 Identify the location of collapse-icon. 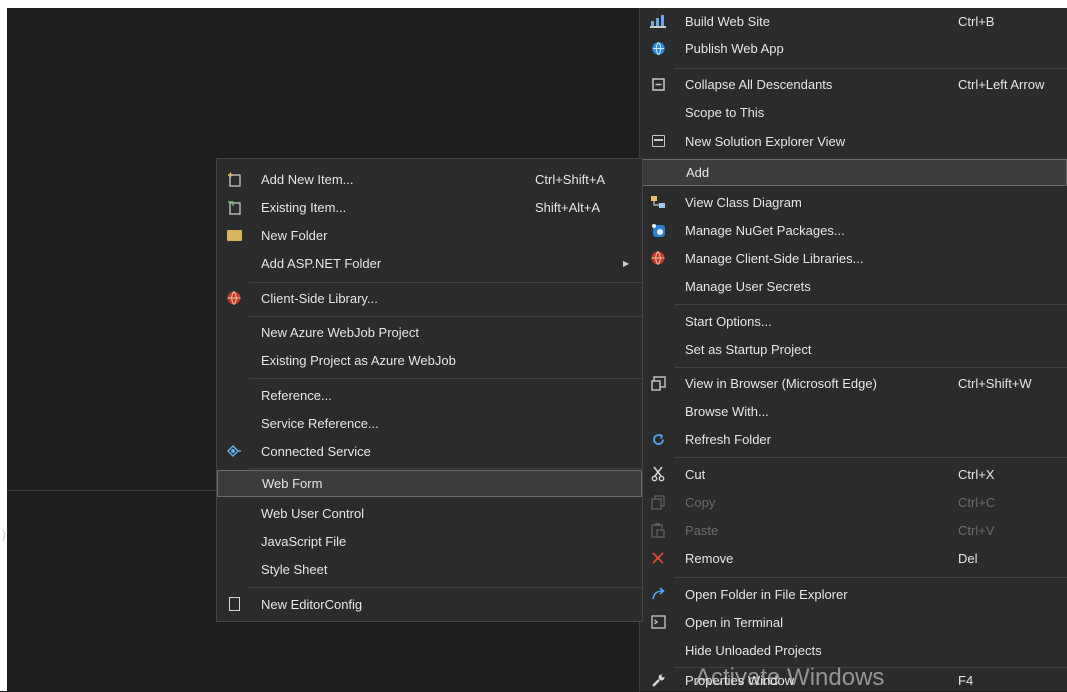
(658, 84).